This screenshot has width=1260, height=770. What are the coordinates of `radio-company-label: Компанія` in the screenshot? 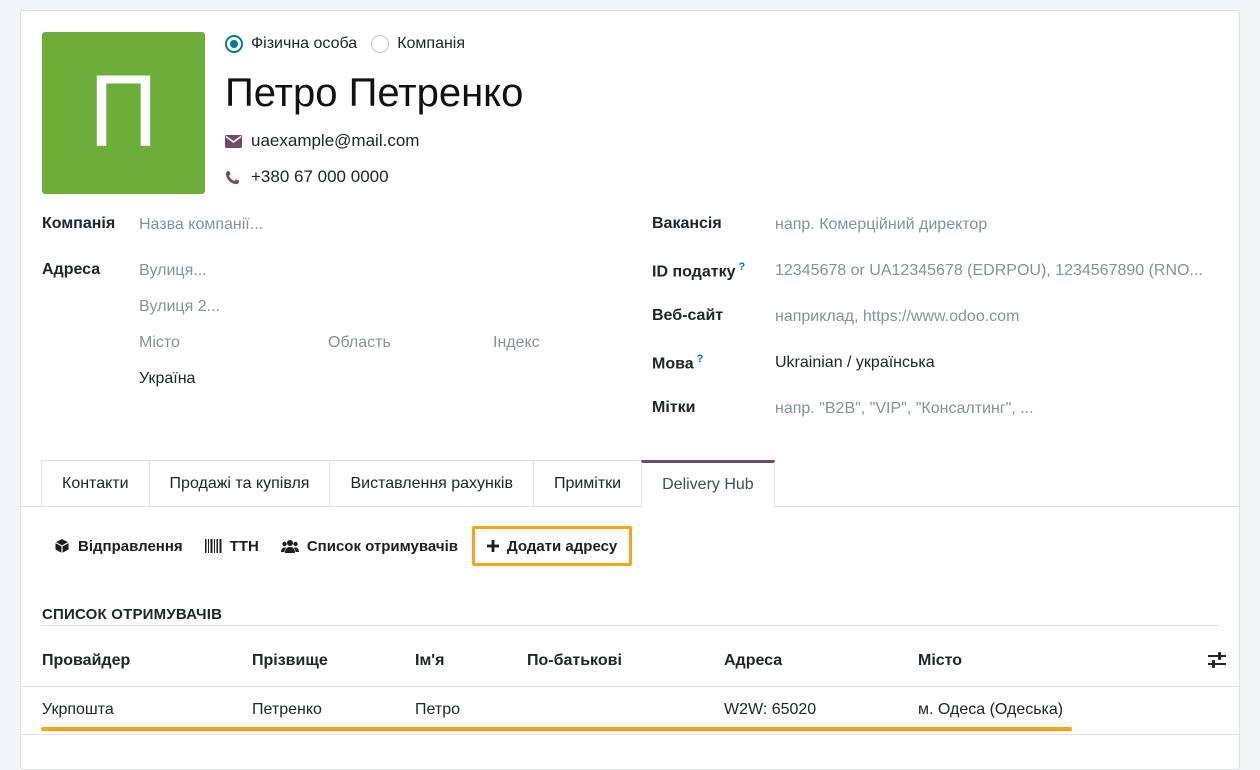 It's located at (431, 43).